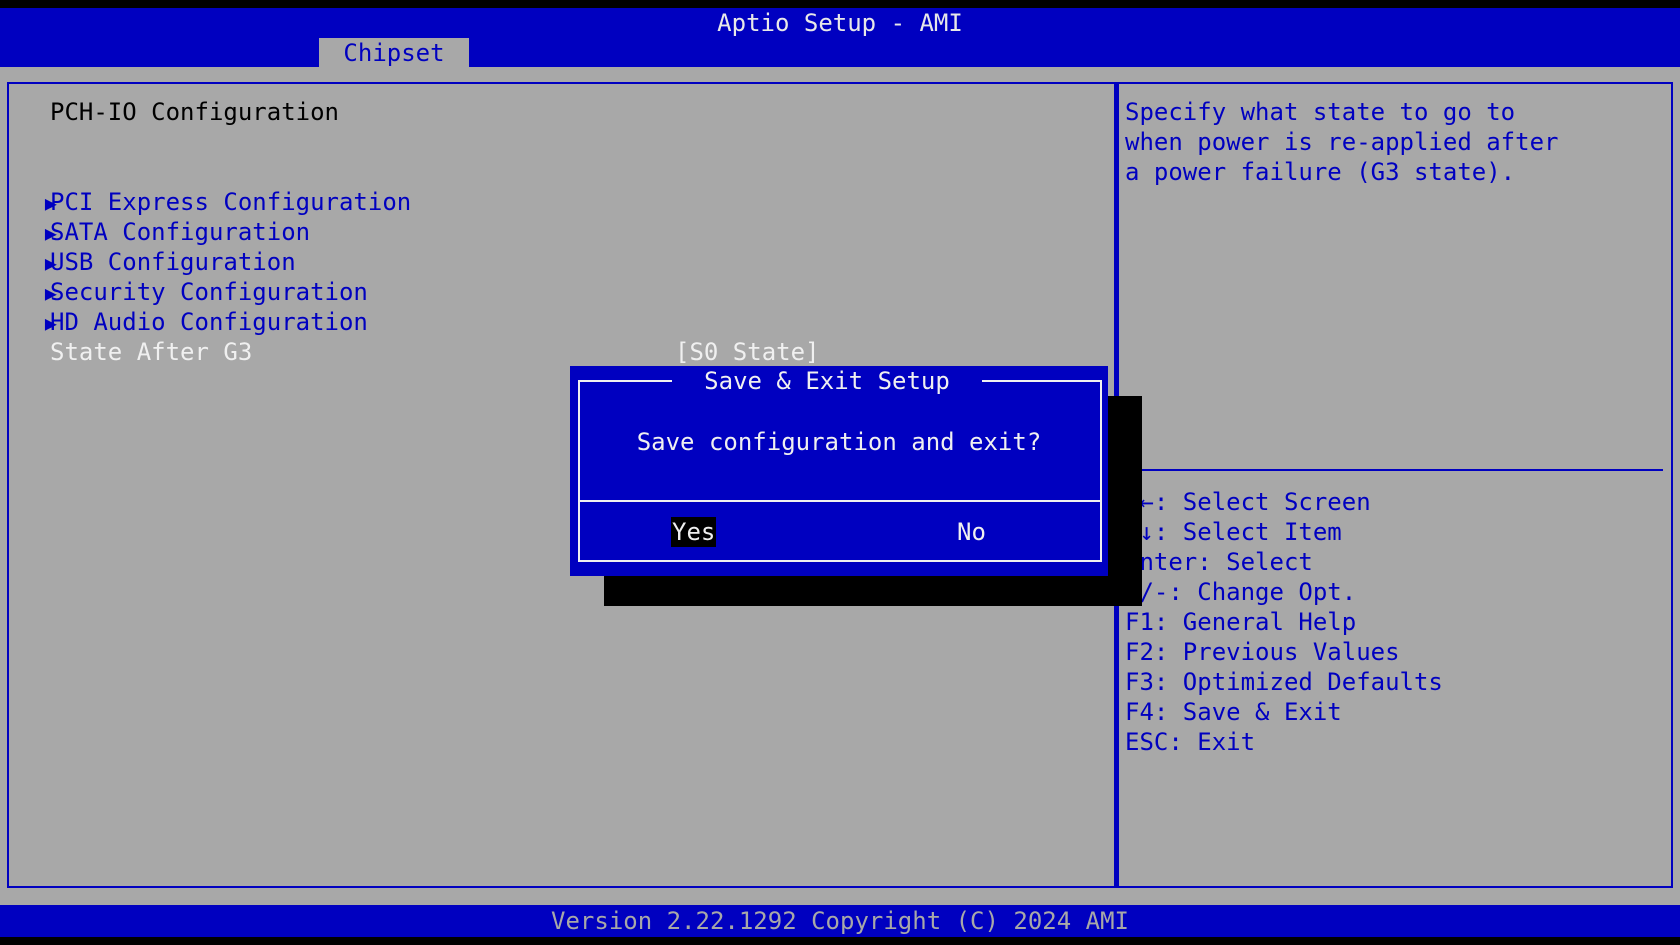 The height and width of the screenshot is (945, 1680). Describe the element at coordinates (747, 352) in the screenshot. I see `setting-value-state-after-g3: [S0 State]` at that location.